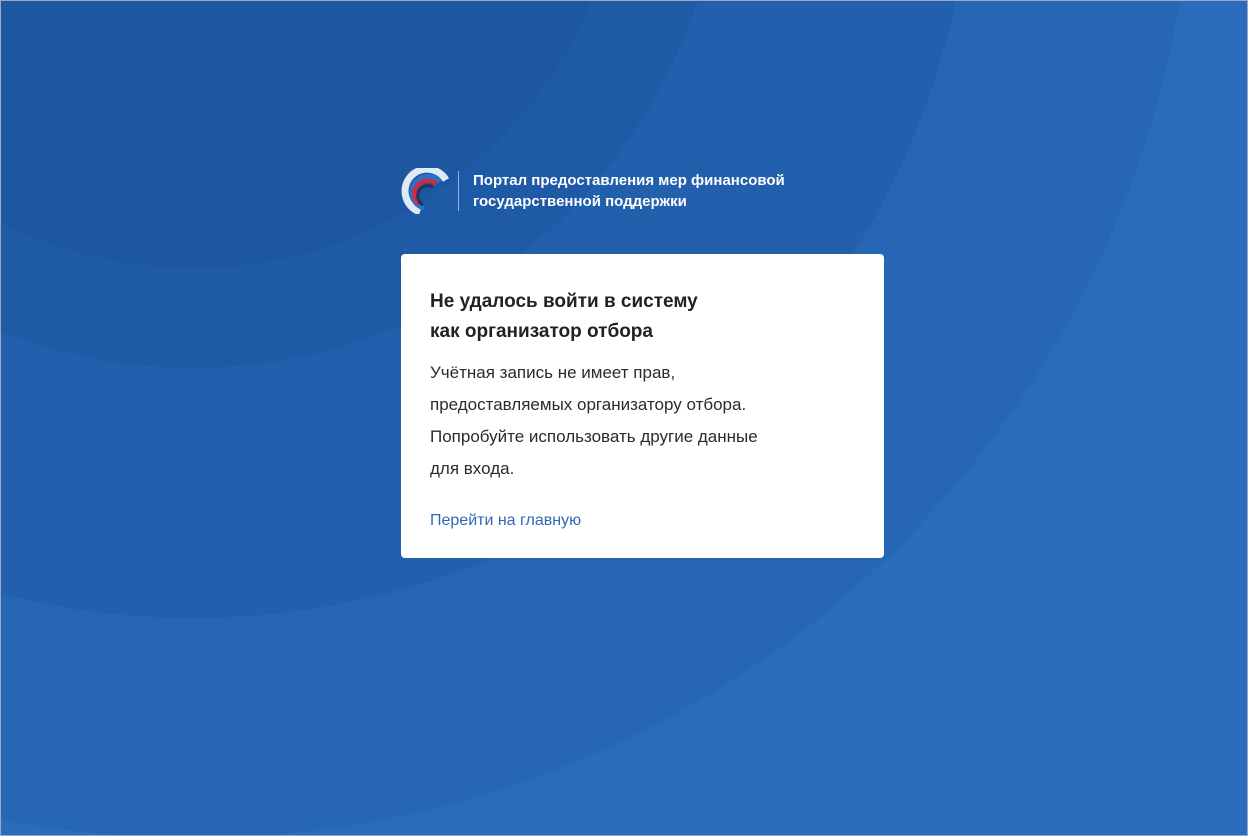 The image size is (1248, 836). Describe the element at coordinates (505, 521) in the screenshot. I see `go-home-link: Перейти на главную` at that location.